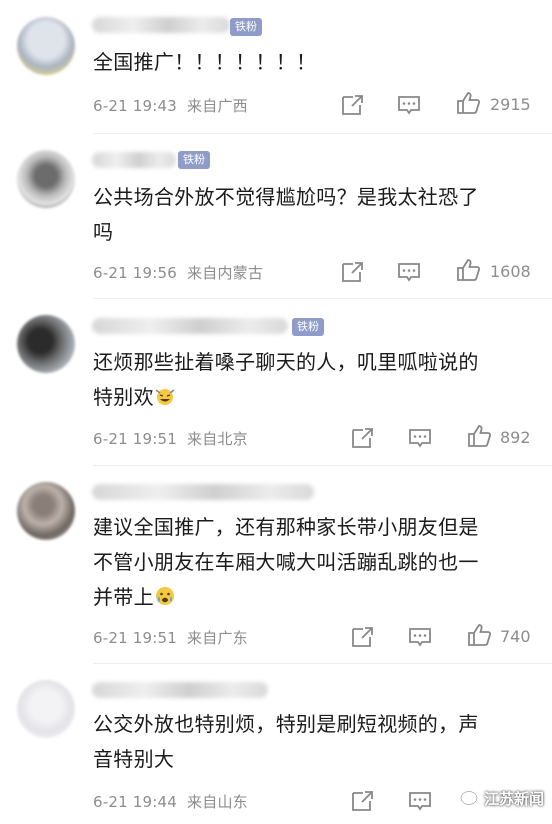 The image size is (552, 824). I want to click on comment-text: 公交外放也特别烦，特别是刷短视频的，声 音特别大, so click(286, 741).